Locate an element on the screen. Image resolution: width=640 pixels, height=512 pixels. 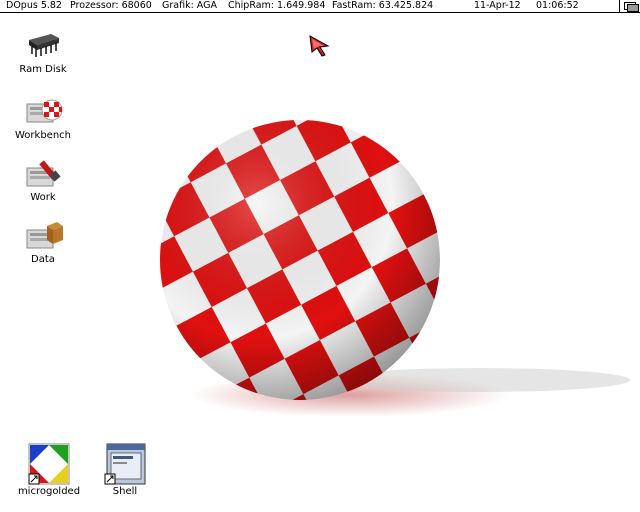
mouse-pointer-icon is located at coordinates (319, 46).